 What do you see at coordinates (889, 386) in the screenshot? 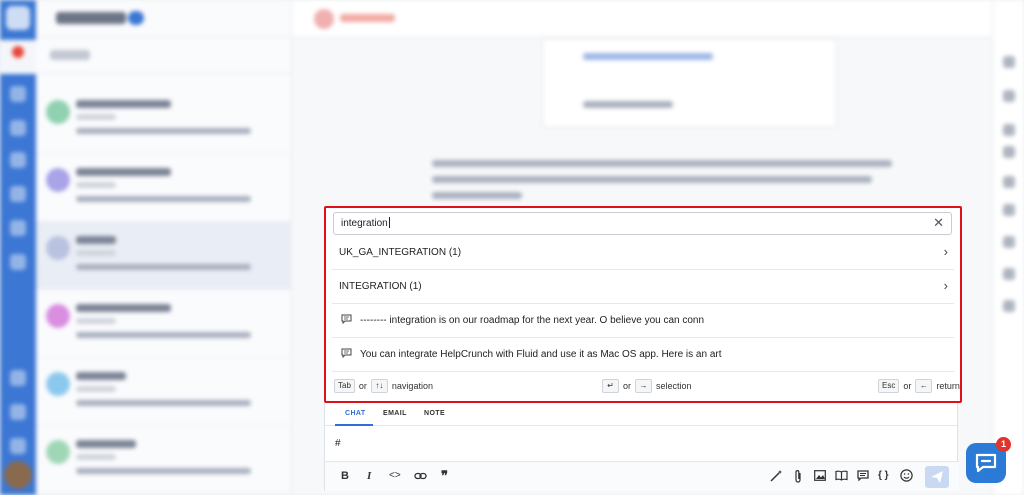
I see `key-esc: Esc` at bounding box center [889, 386].